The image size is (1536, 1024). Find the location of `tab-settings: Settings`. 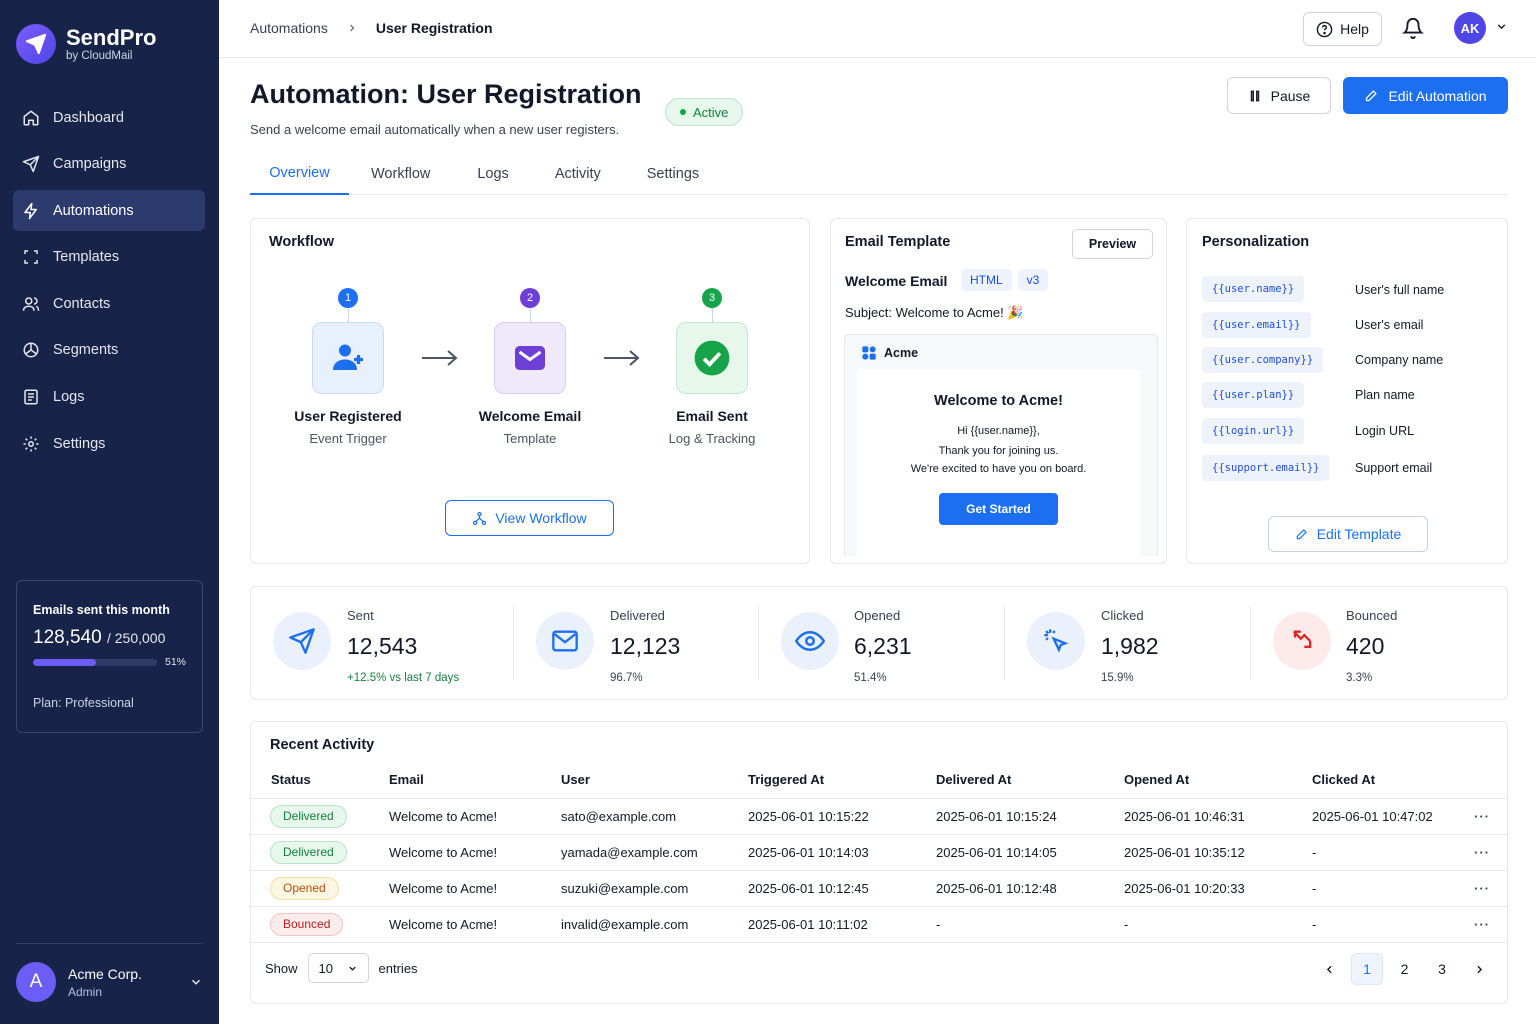

tab-settings: Settings is located at coordinates (673, 173).